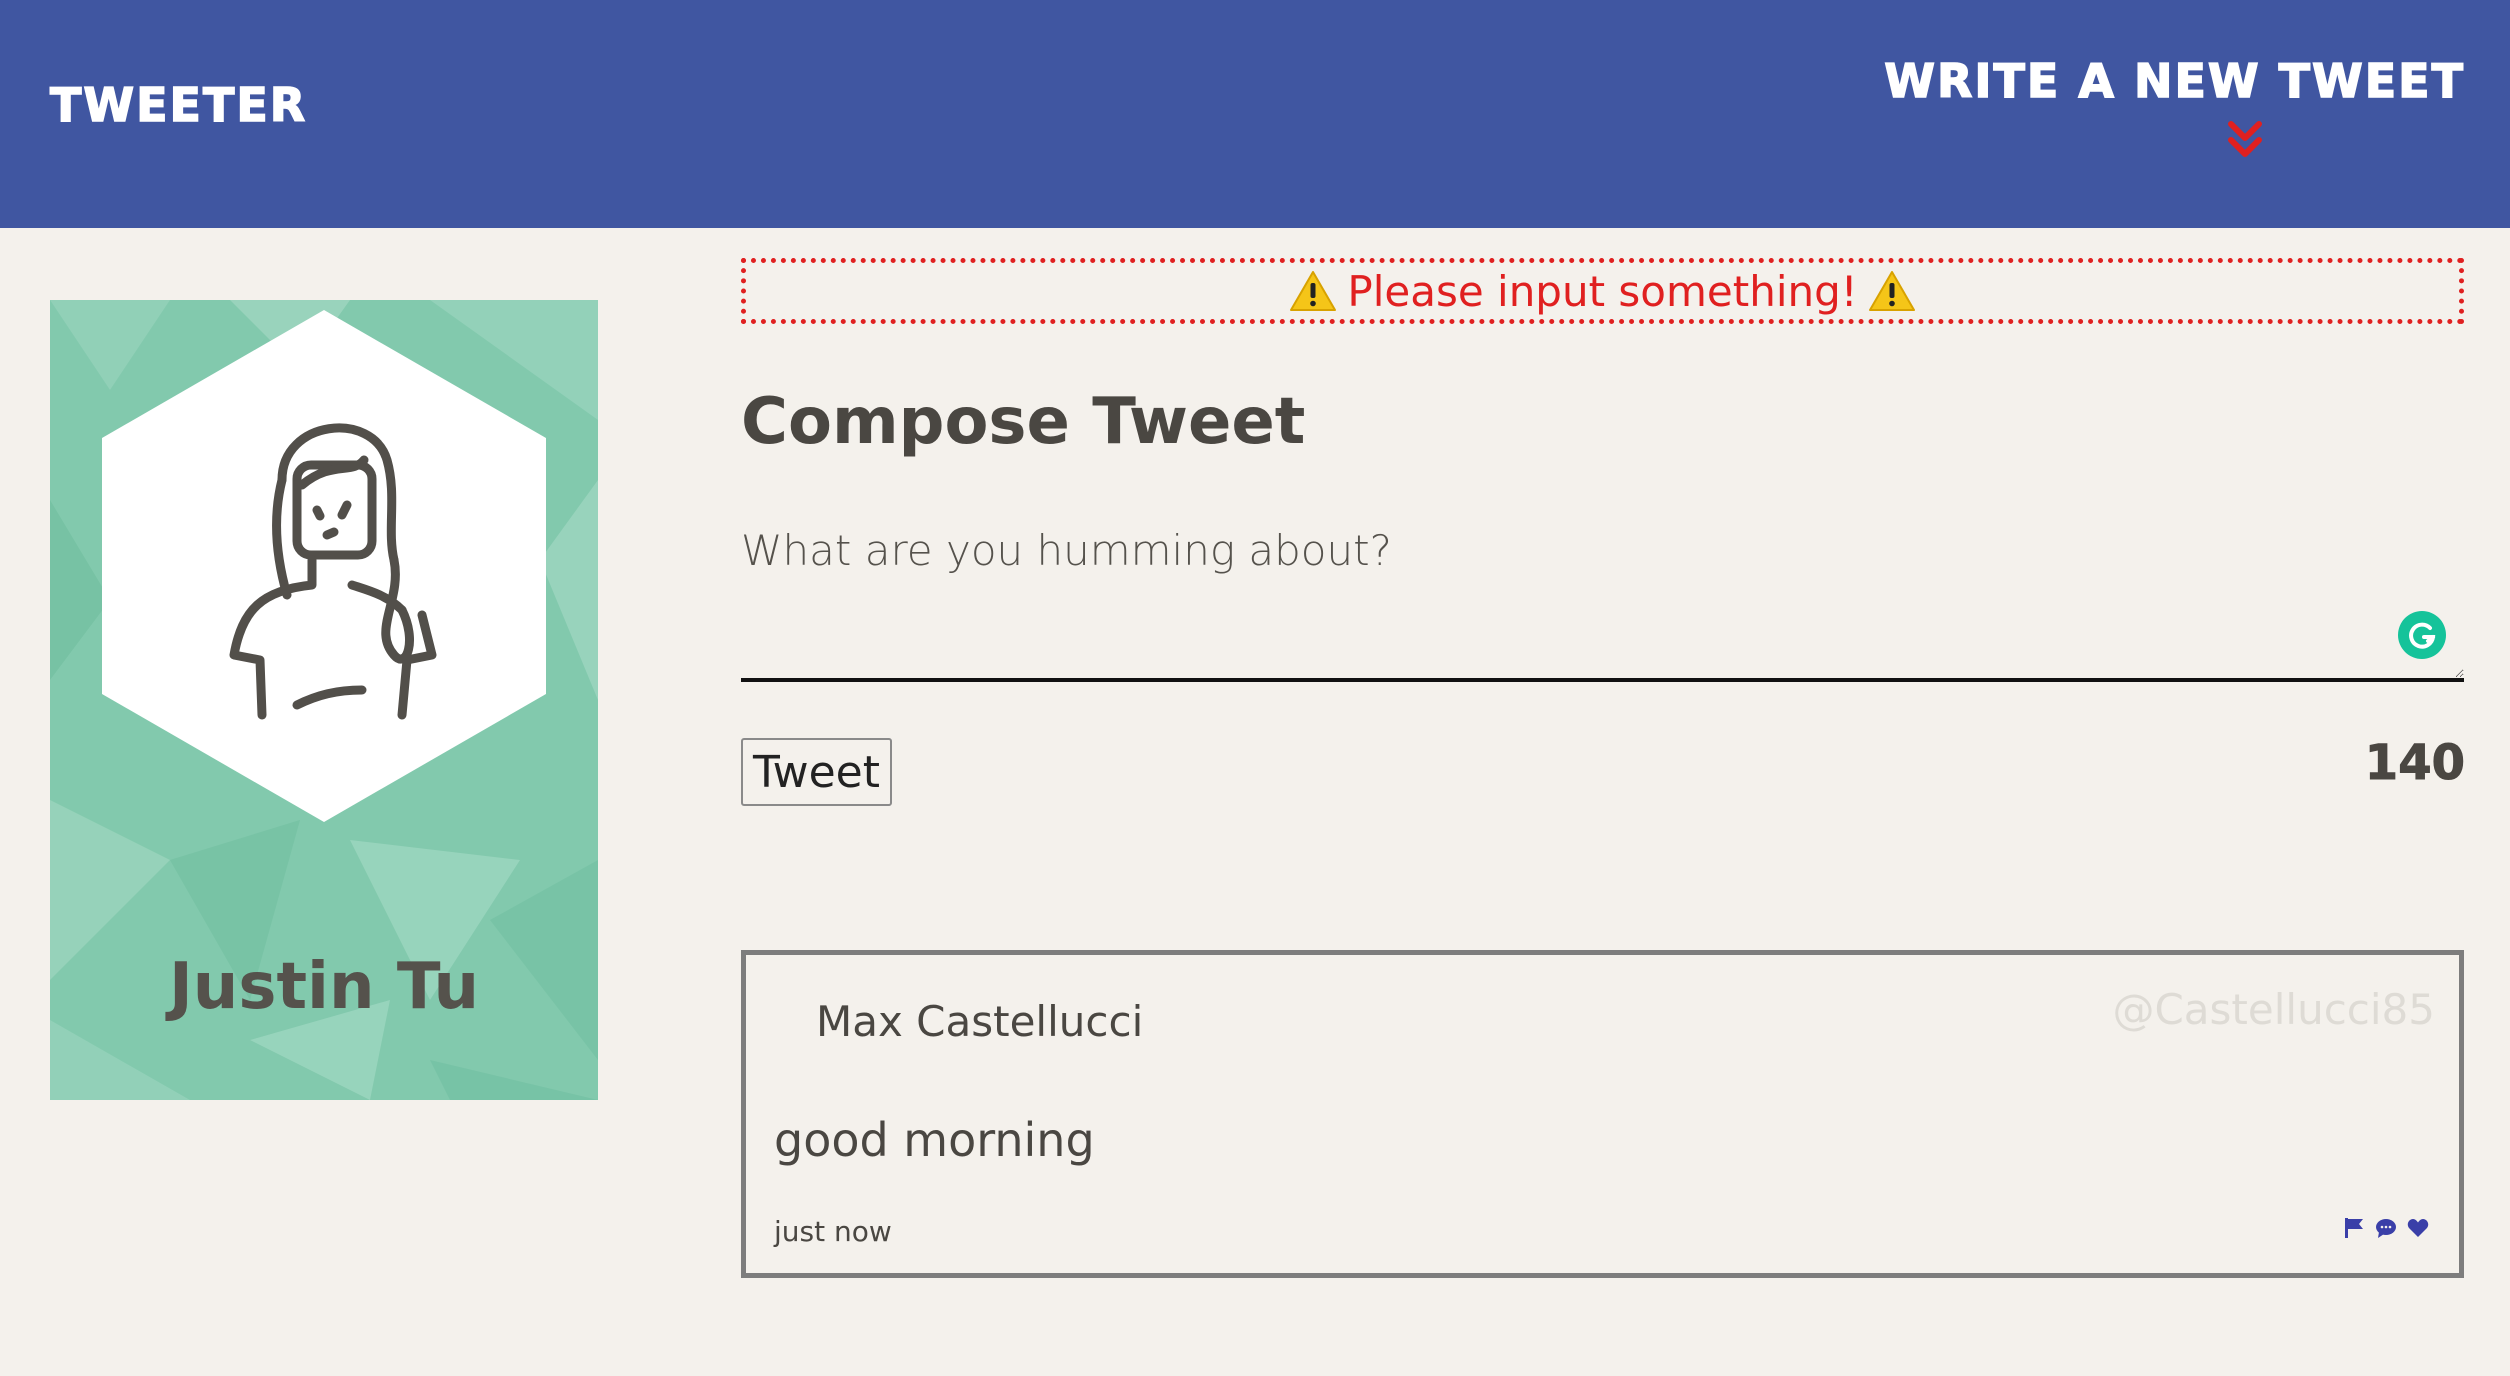 This screenshot has height=1376, width=2510. What do you see at coordinates (934, 1140) in the screenshot?
I see `tweet-body: good morning` at bounding box center [934, 1140].